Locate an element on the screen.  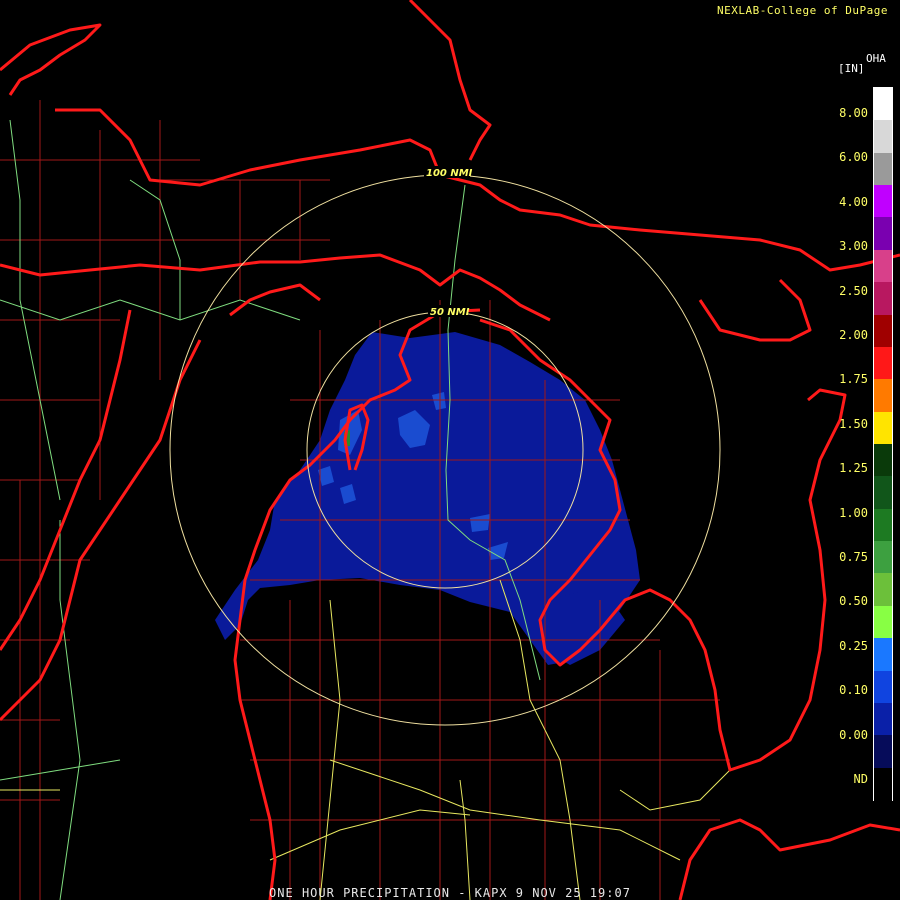
color-scale-bar is located at coordinates (883, 444).